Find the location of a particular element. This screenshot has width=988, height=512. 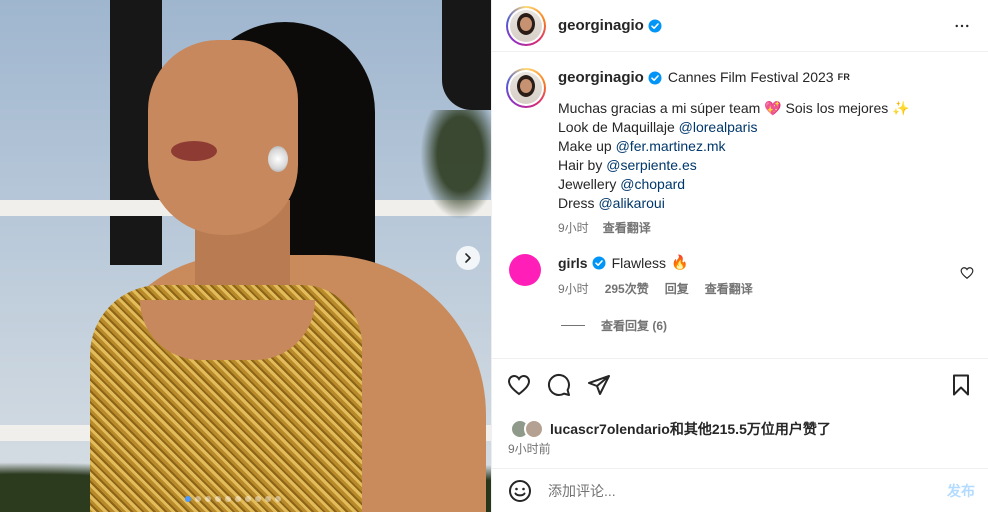

like-button is located at coordinates (519, 385).